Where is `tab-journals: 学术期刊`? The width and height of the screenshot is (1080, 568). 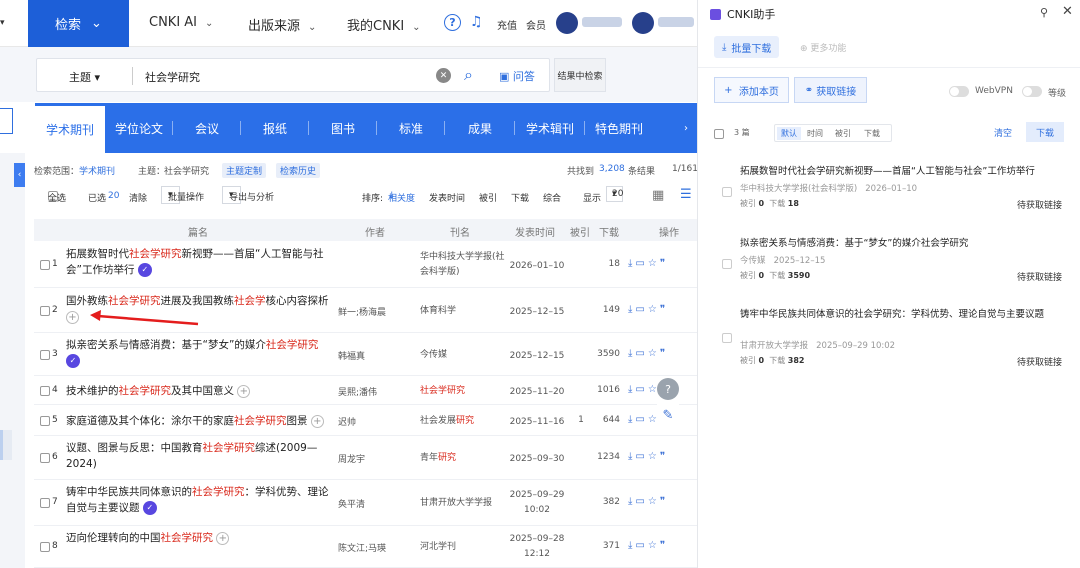 tab-journals: 学术期刊 is located at coordinates (70, 128).